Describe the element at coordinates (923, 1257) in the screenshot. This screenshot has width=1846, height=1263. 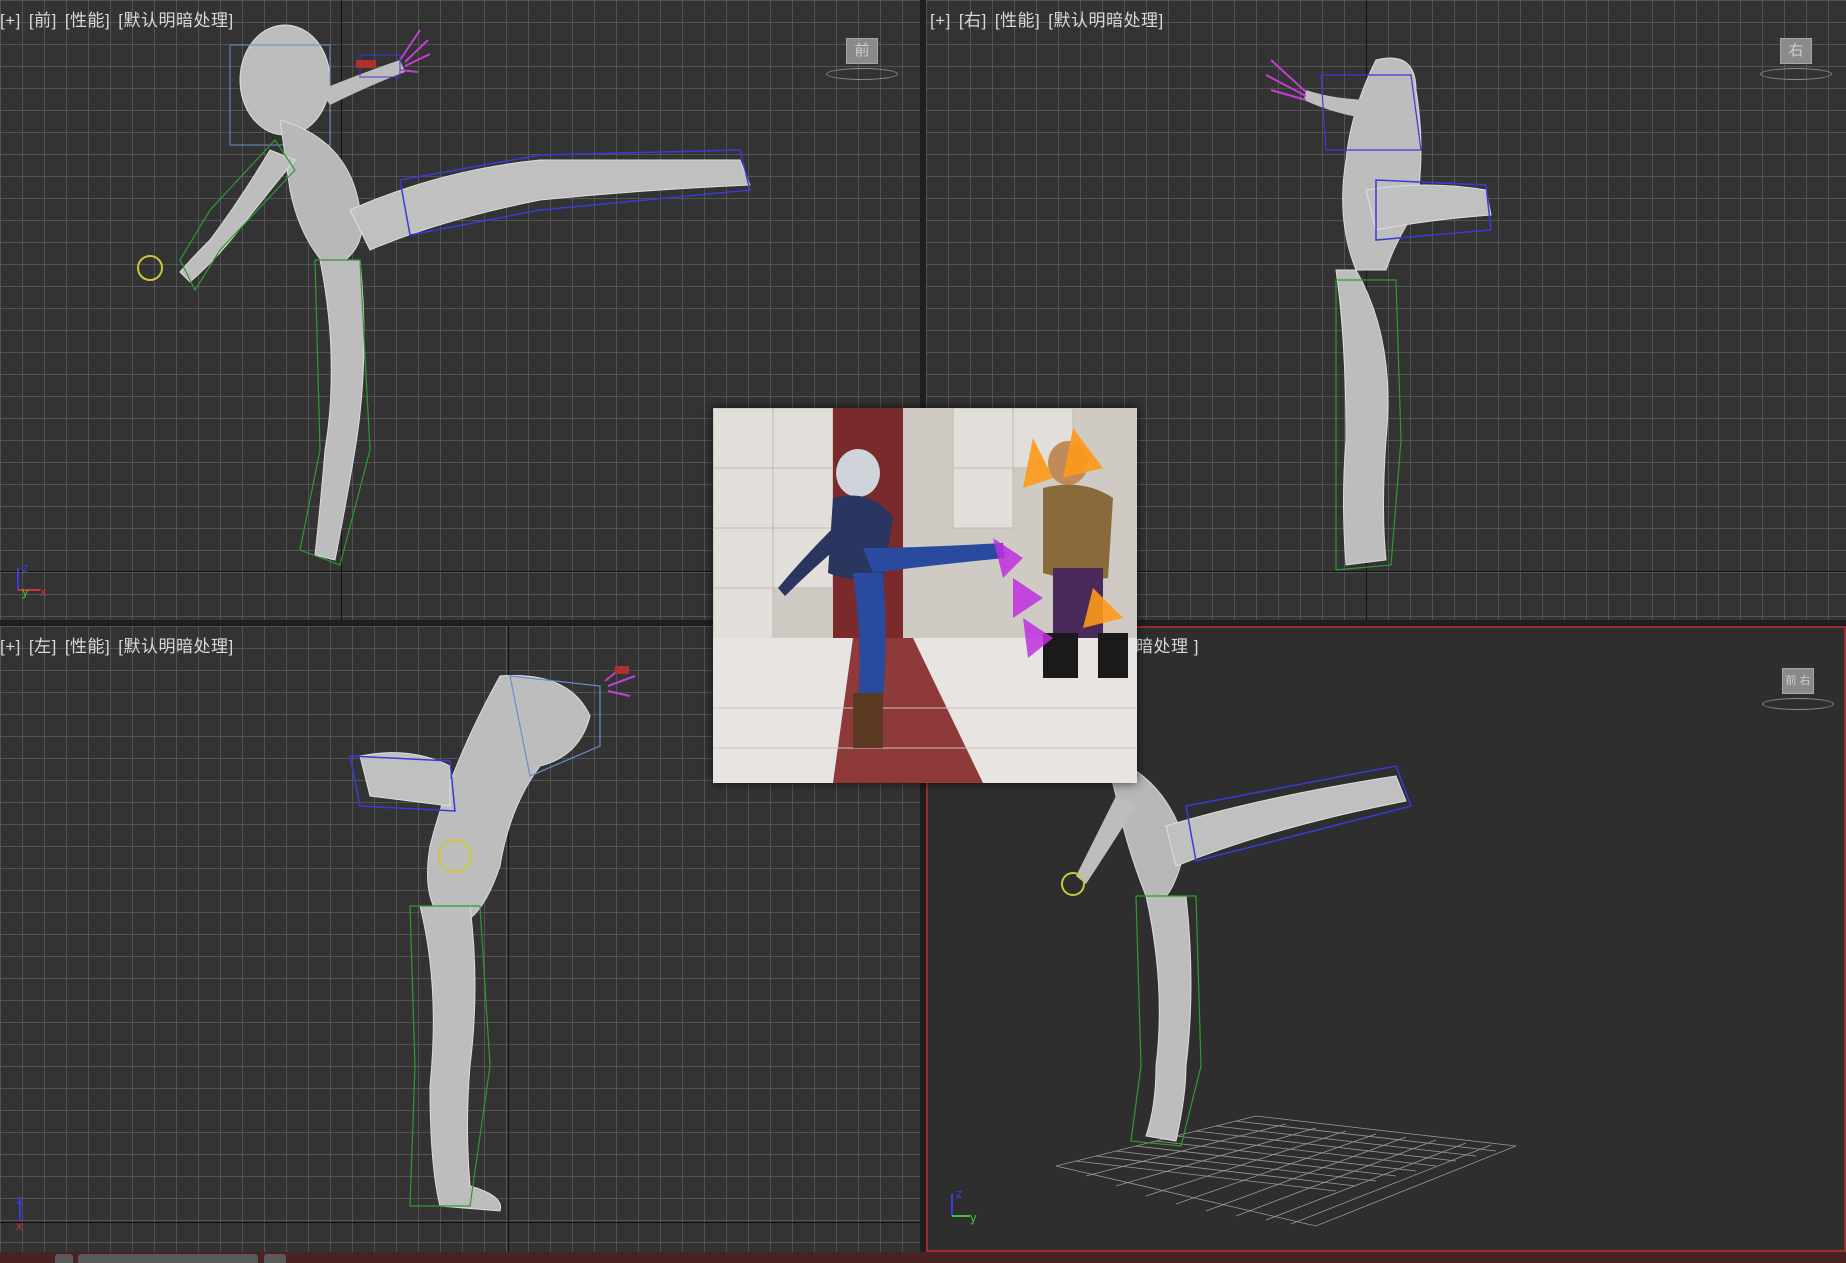
I see `status-bar` at that location.